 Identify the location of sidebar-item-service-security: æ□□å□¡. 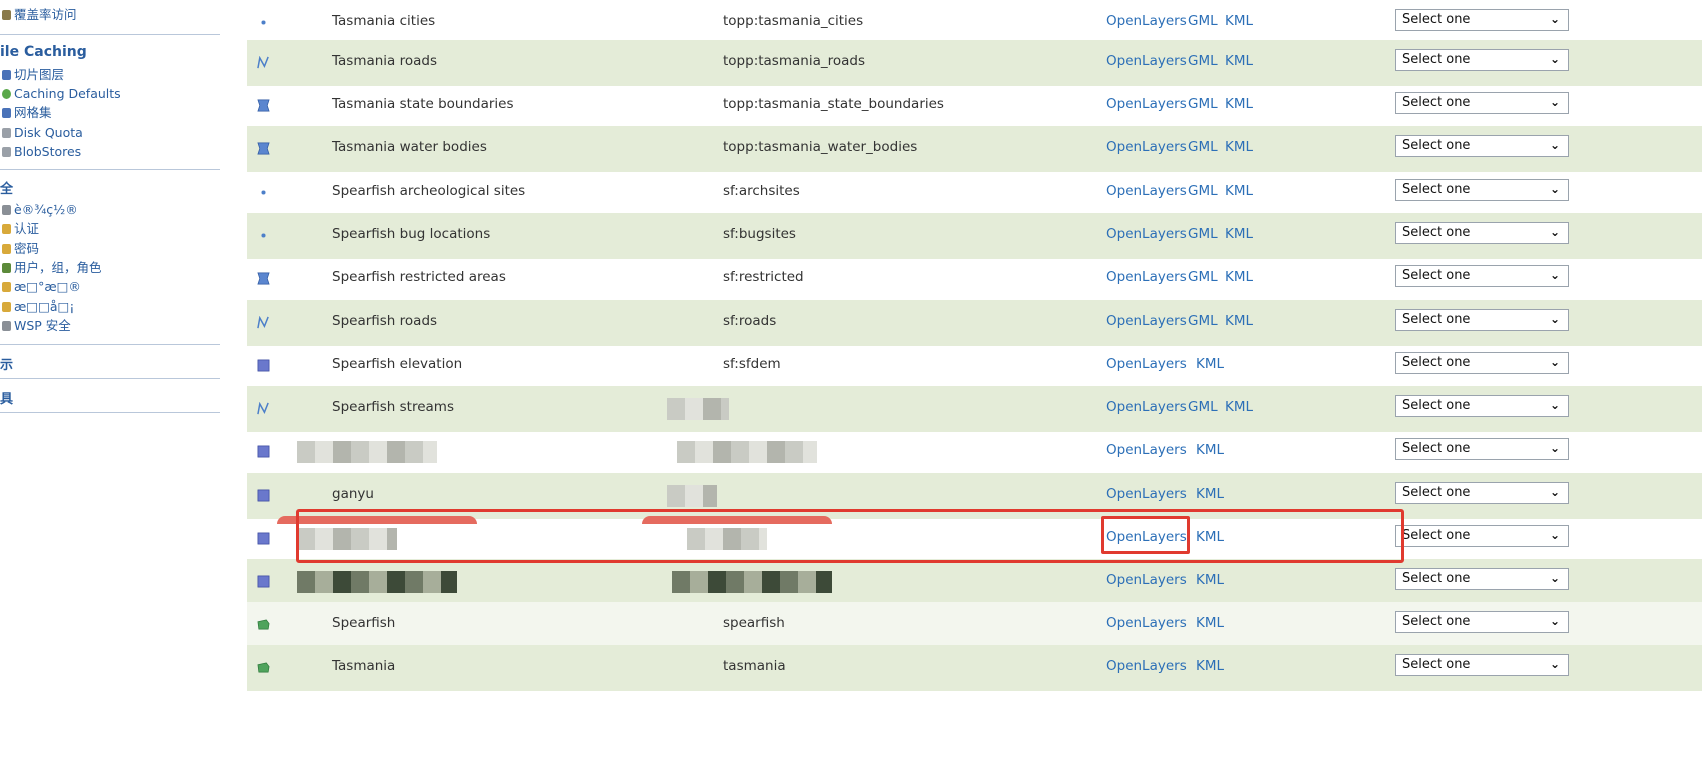
(38, 307).